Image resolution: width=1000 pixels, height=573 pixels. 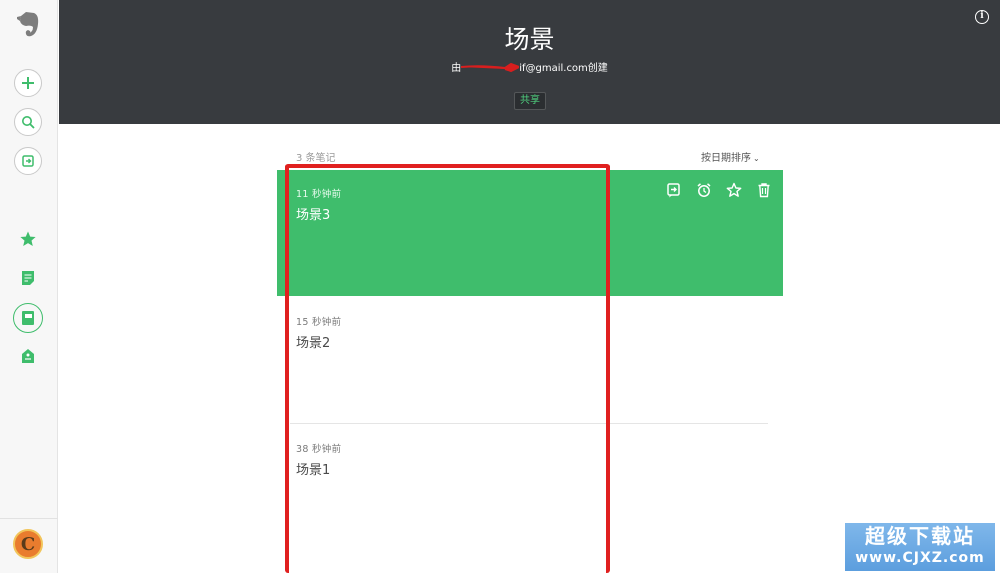 I want to click on tag-icon, so click(x=28, y=356).